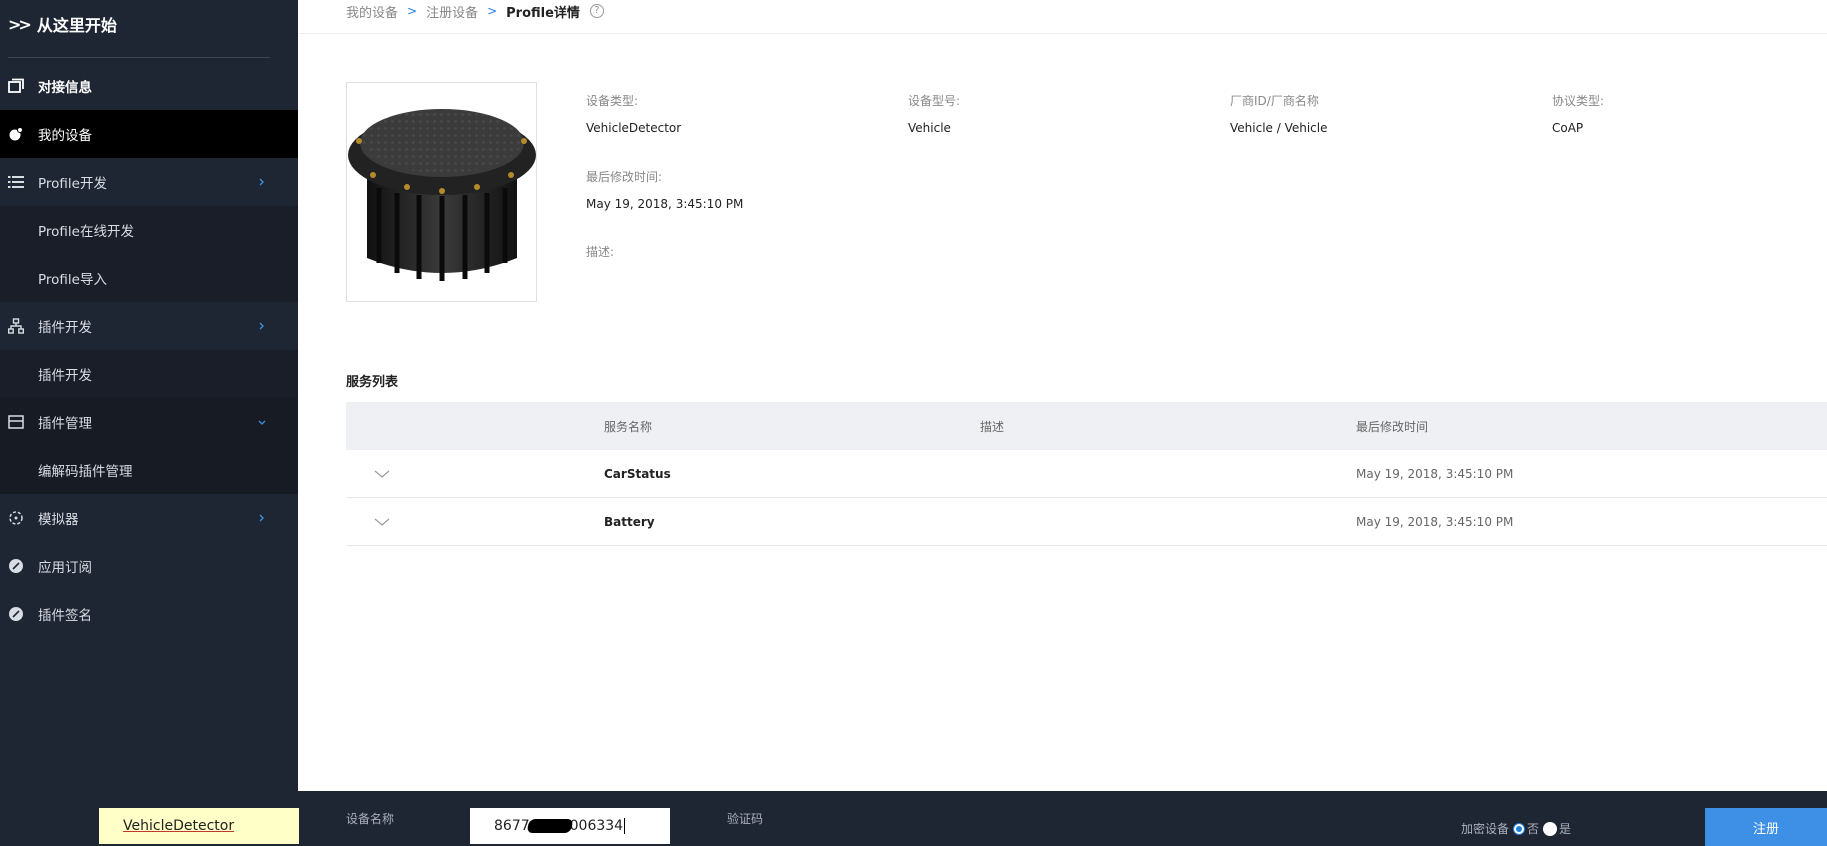  I want to click on breadcrumb: 我的设备 > 注册设备 > Profile详情 ?, so click(475, 11).